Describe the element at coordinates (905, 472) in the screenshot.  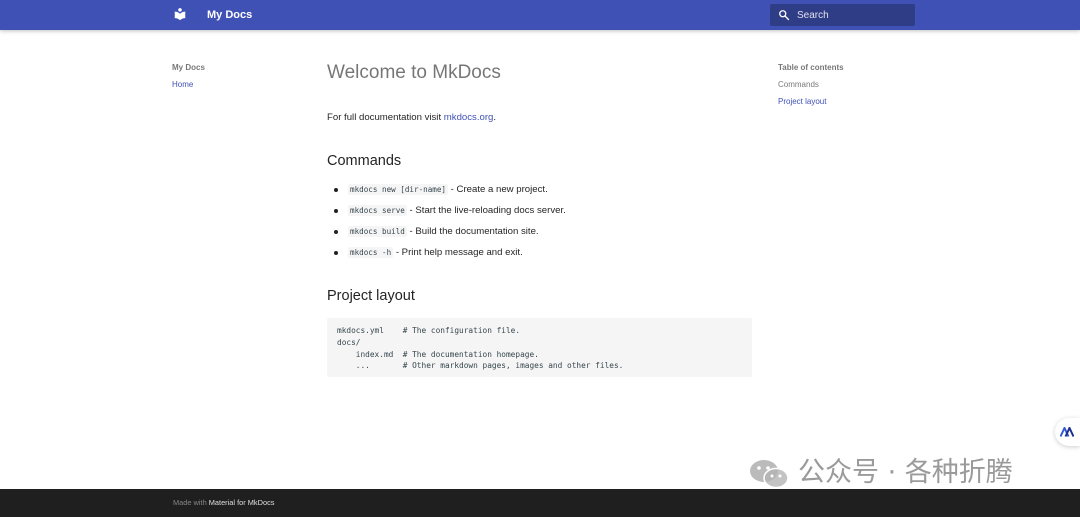
I see `watermark-text: 公众号 · 各种折腾` at that location.